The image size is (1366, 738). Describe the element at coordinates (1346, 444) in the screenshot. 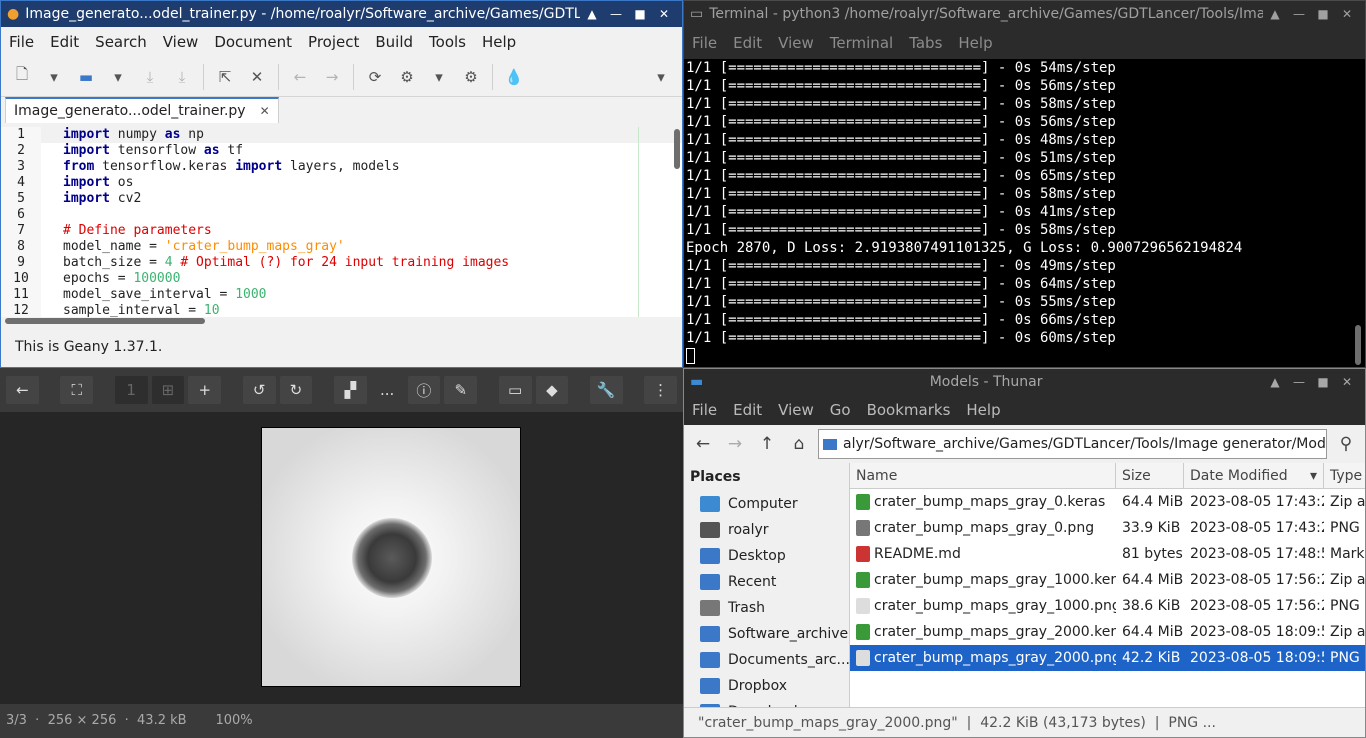

I see `search-icon: ⚲` at that location.